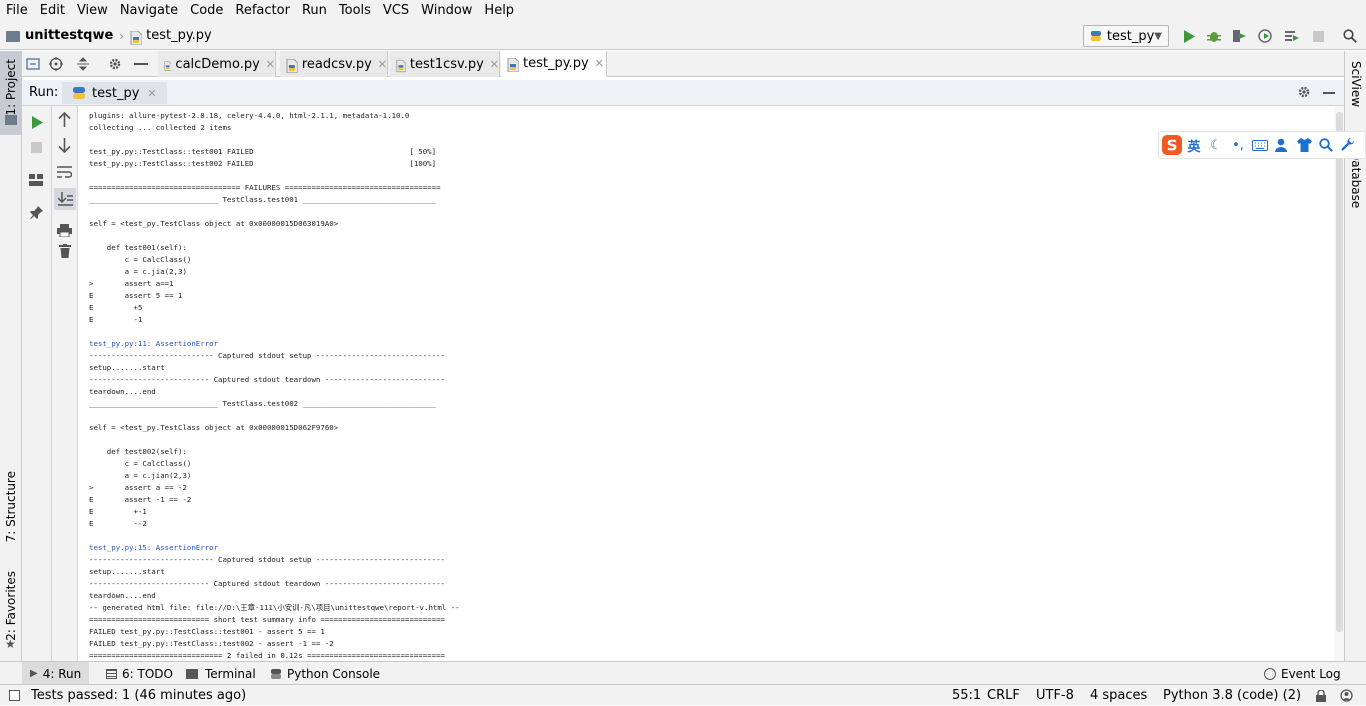 This screenshot has height=706, width=1366. Describe the element at coordinates (153, 344) in the screenshot. I see `console-link-line: test_py.py:11: AssertionError` at that location.